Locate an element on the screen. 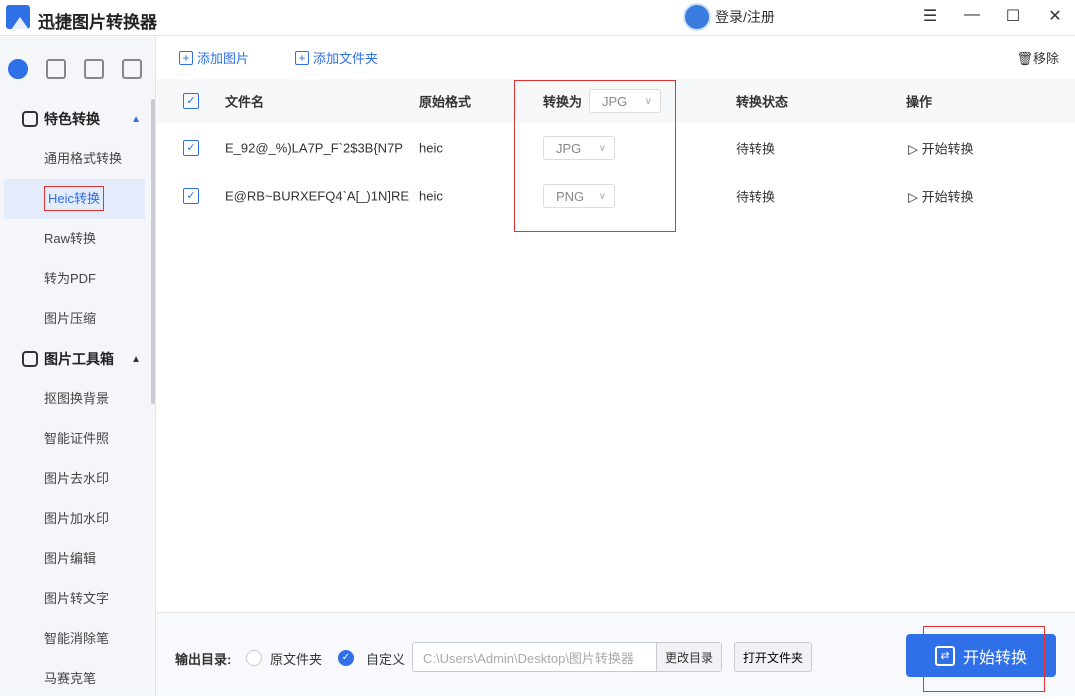  group-toolbox: 图片工具箱 ▲ is located at coordinates (77, 359).